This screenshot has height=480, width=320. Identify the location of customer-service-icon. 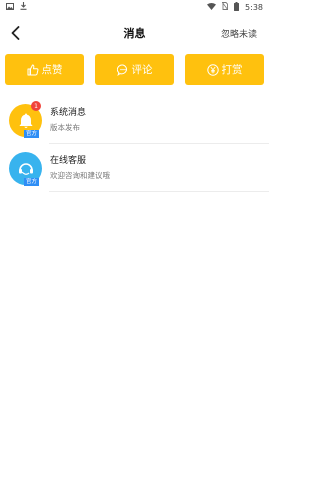
(25, 168).